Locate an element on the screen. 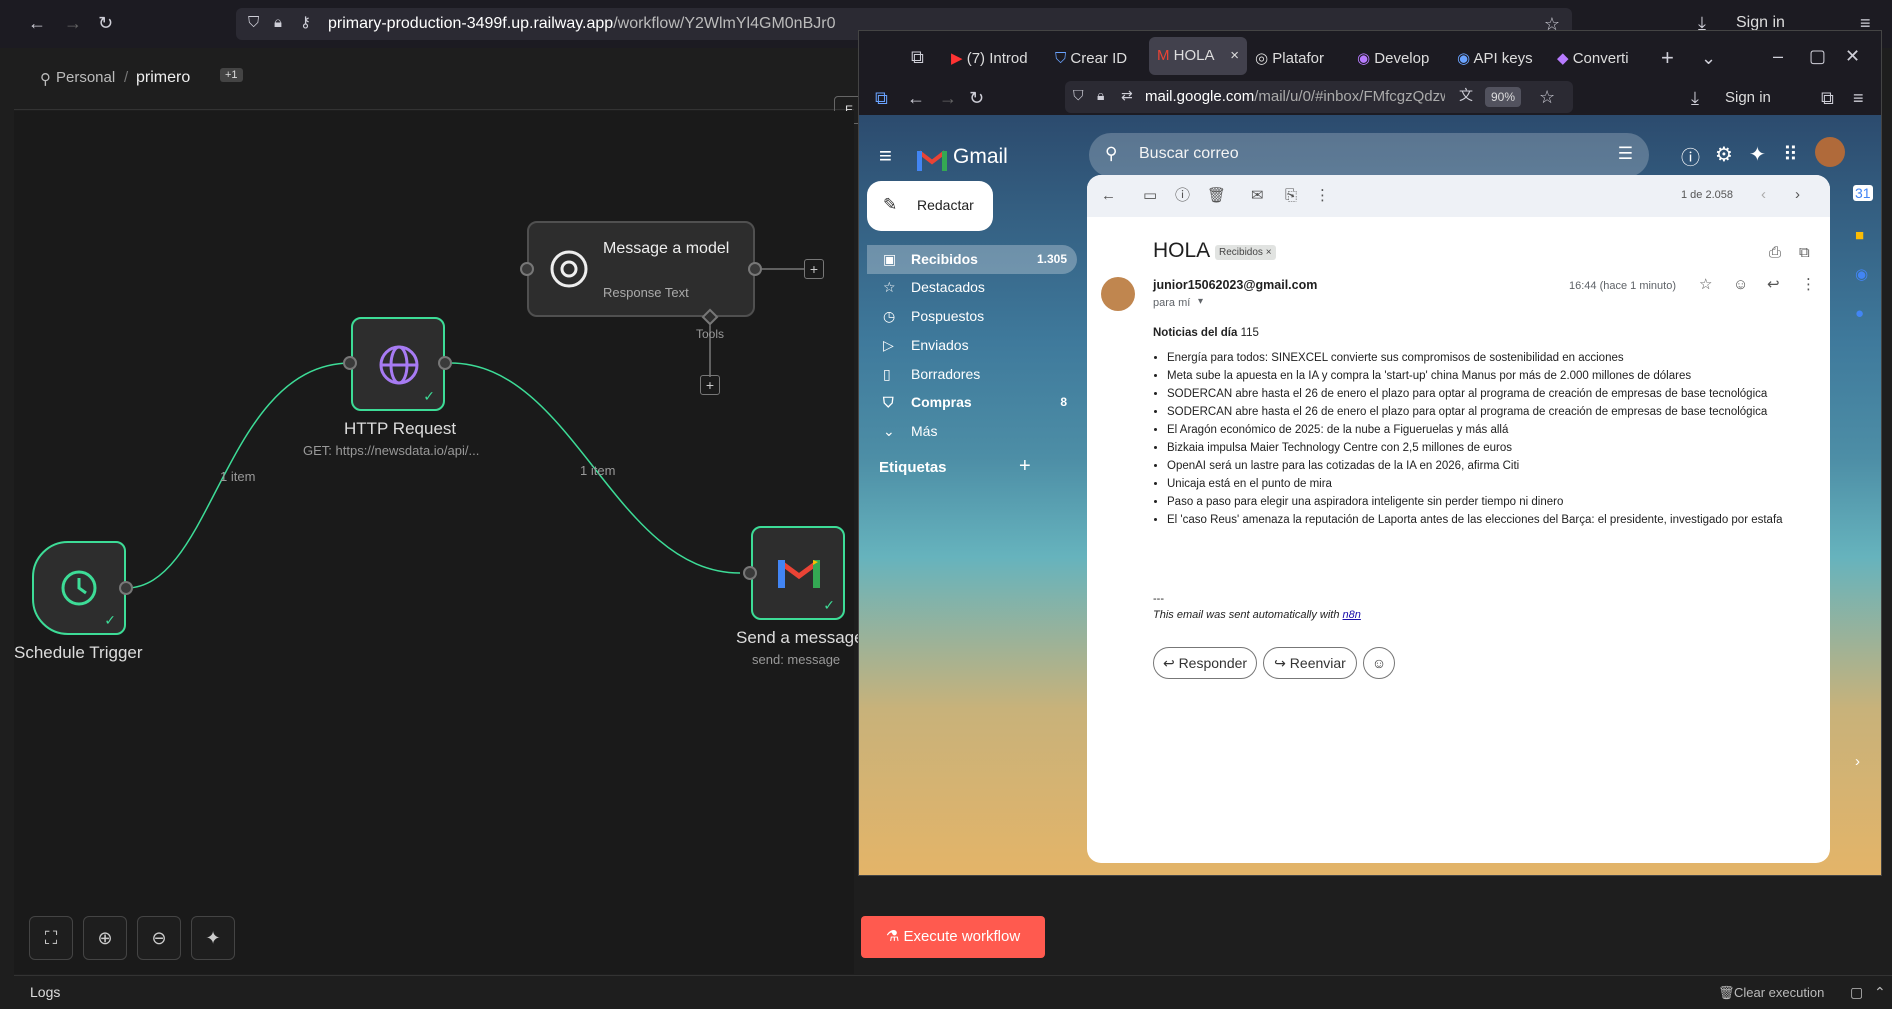 Image resolution: width=1892 pixels, height=1009 pixels. forward-button: ↪ Reenviar is located at coordinates (1310, 663).